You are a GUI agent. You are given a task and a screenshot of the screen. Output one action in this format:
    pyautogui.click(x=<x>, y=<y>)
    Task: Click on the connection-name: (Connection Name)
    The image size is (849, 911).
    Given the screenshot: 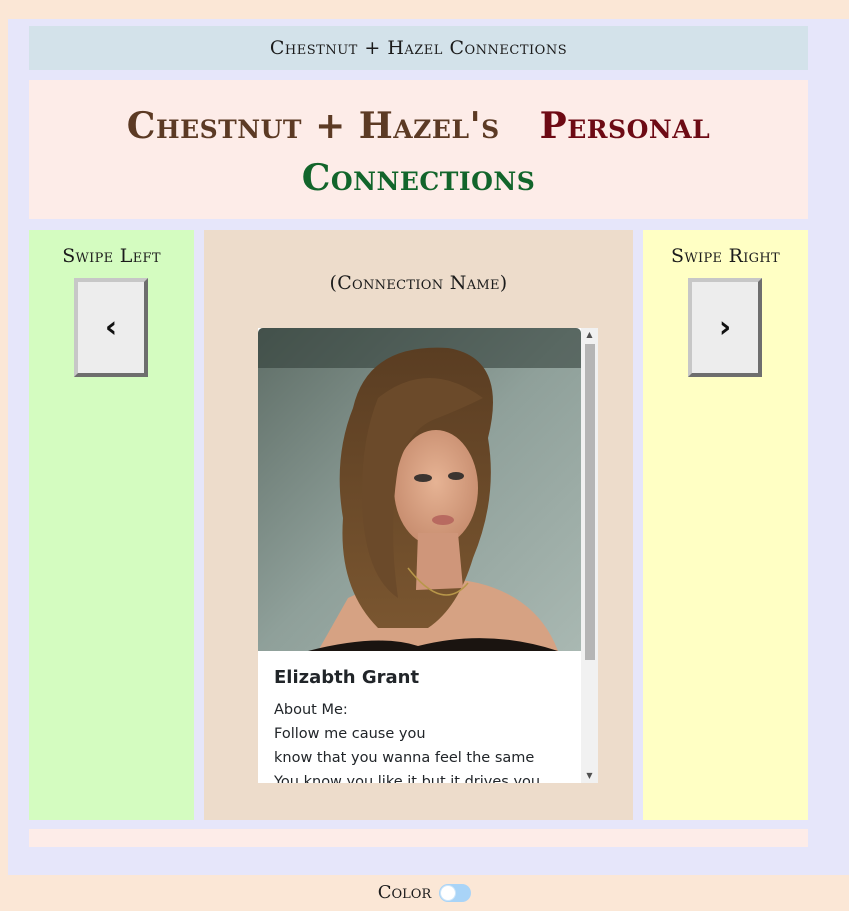 What is the action you would take?
    pyautogui.click(x=418, y=283)
    